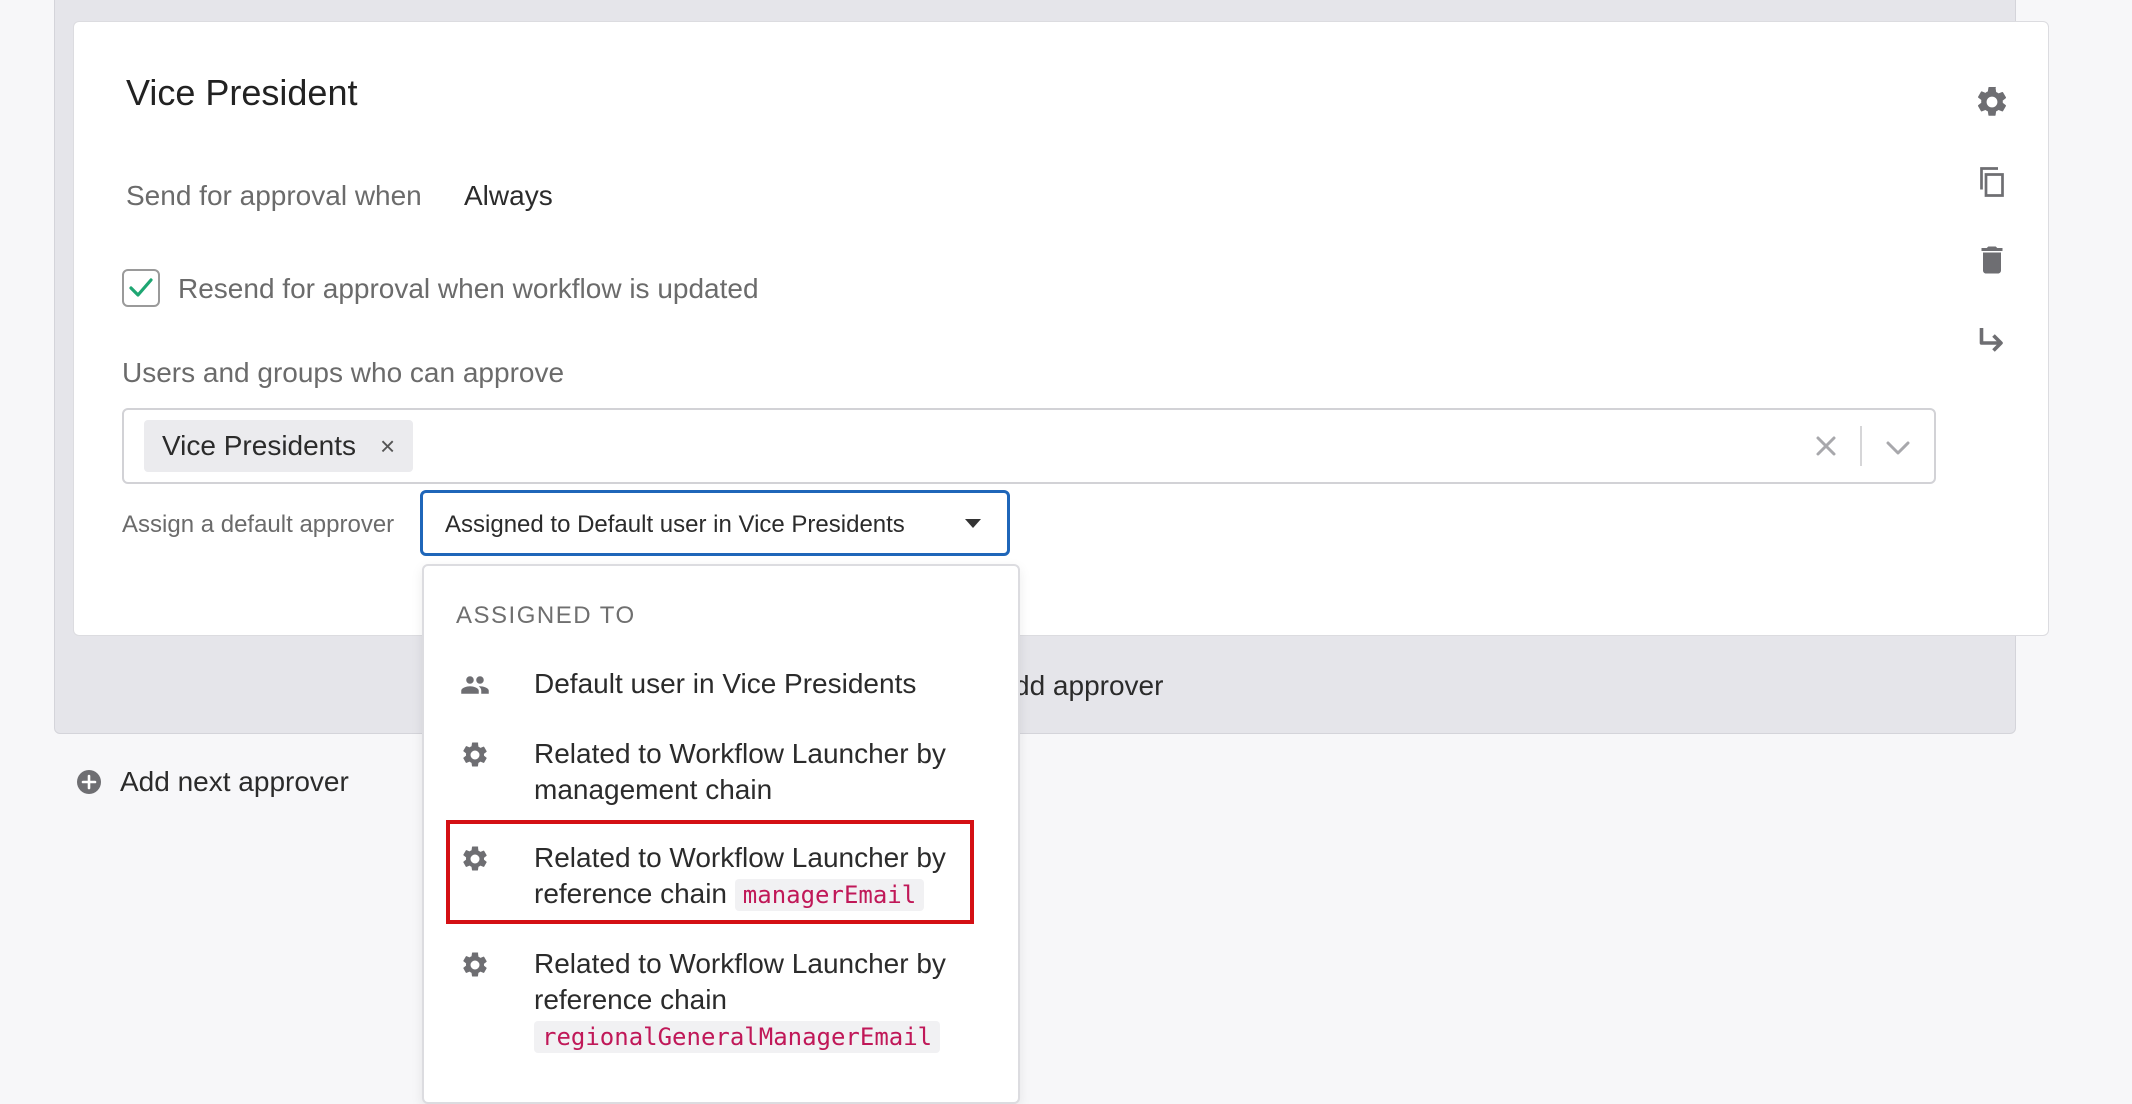 The height and width of the screenshot is (1104, 2132). I want to click on approvers-multi-select: Vice Presidents ×, so click(1029, 446).